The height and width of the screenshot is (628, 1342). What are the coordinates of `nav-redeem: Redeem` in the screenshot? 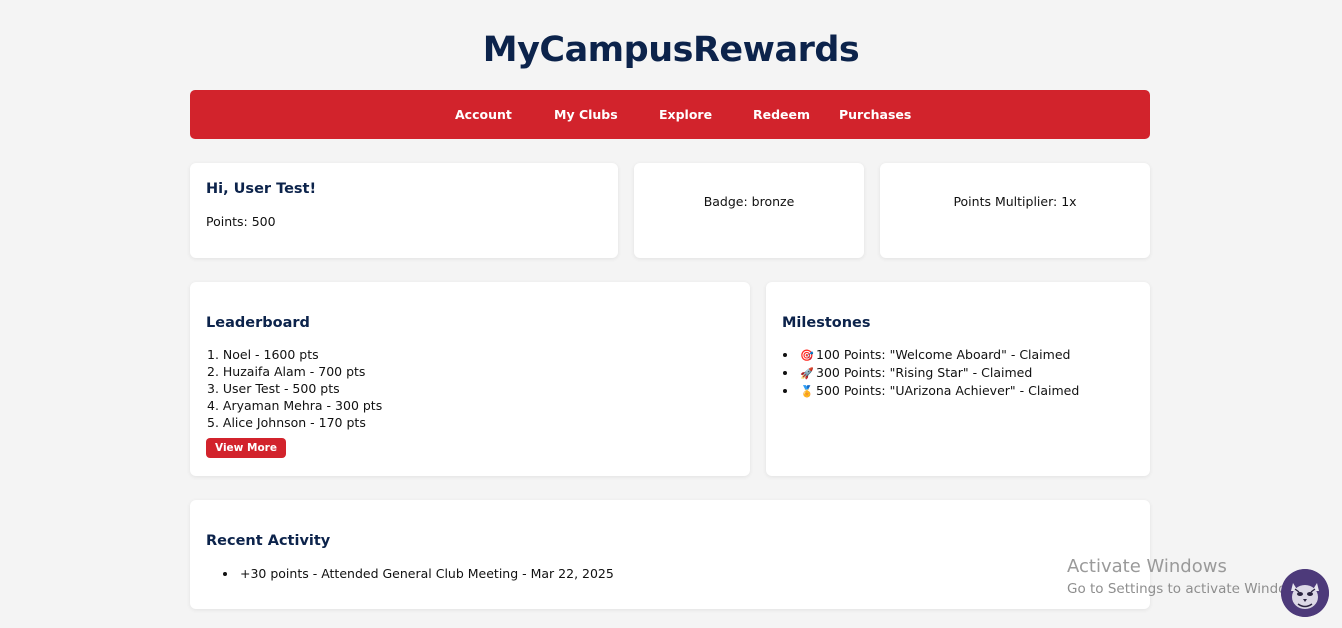 It's located at (781, 114).